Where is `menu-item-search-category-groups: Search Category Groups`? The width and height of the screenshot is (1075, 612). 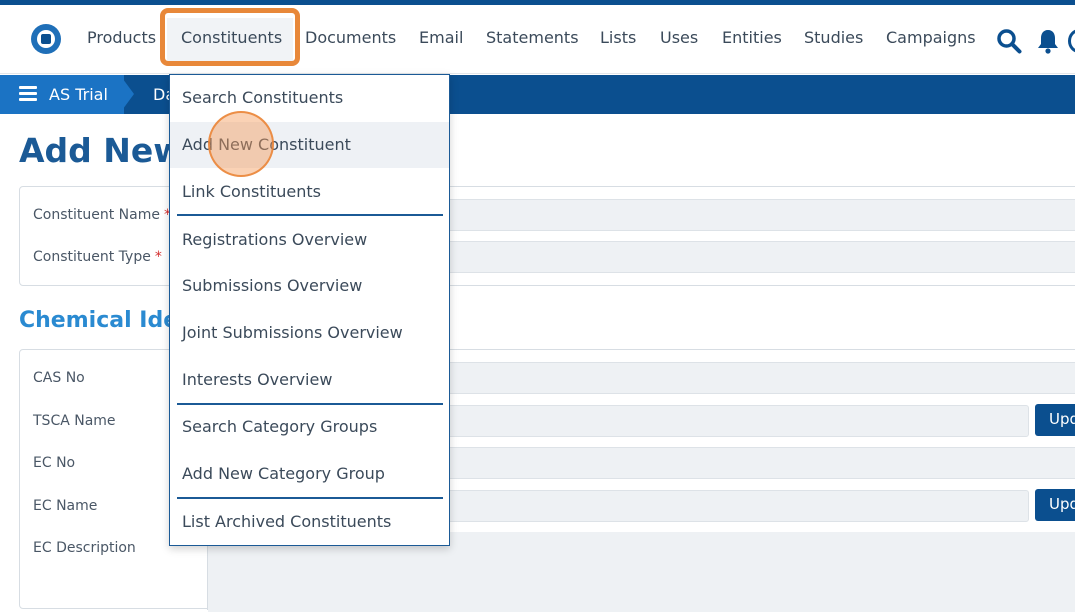 menu-item-search-category-groups: Search Category Groups is located at coordinates (309, 427).